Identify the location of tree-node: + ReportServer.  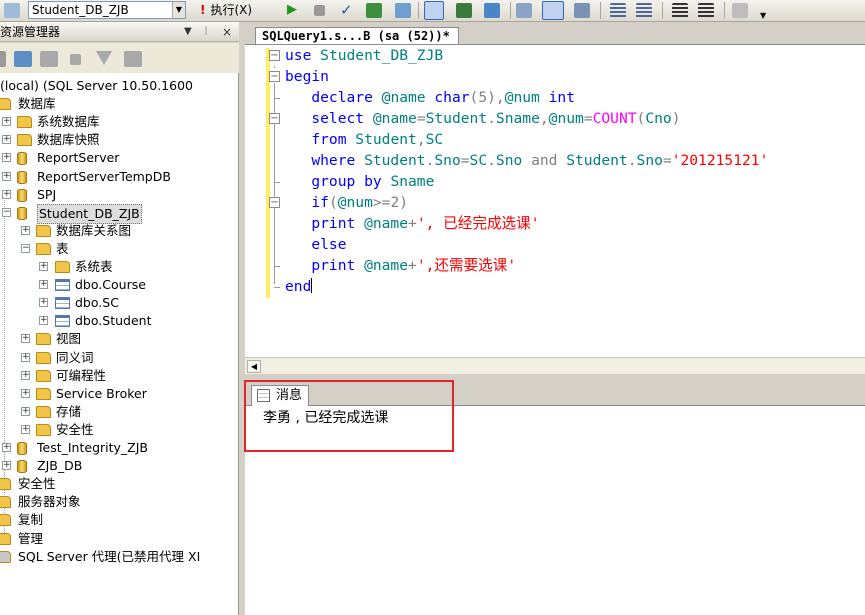
(119, 158).